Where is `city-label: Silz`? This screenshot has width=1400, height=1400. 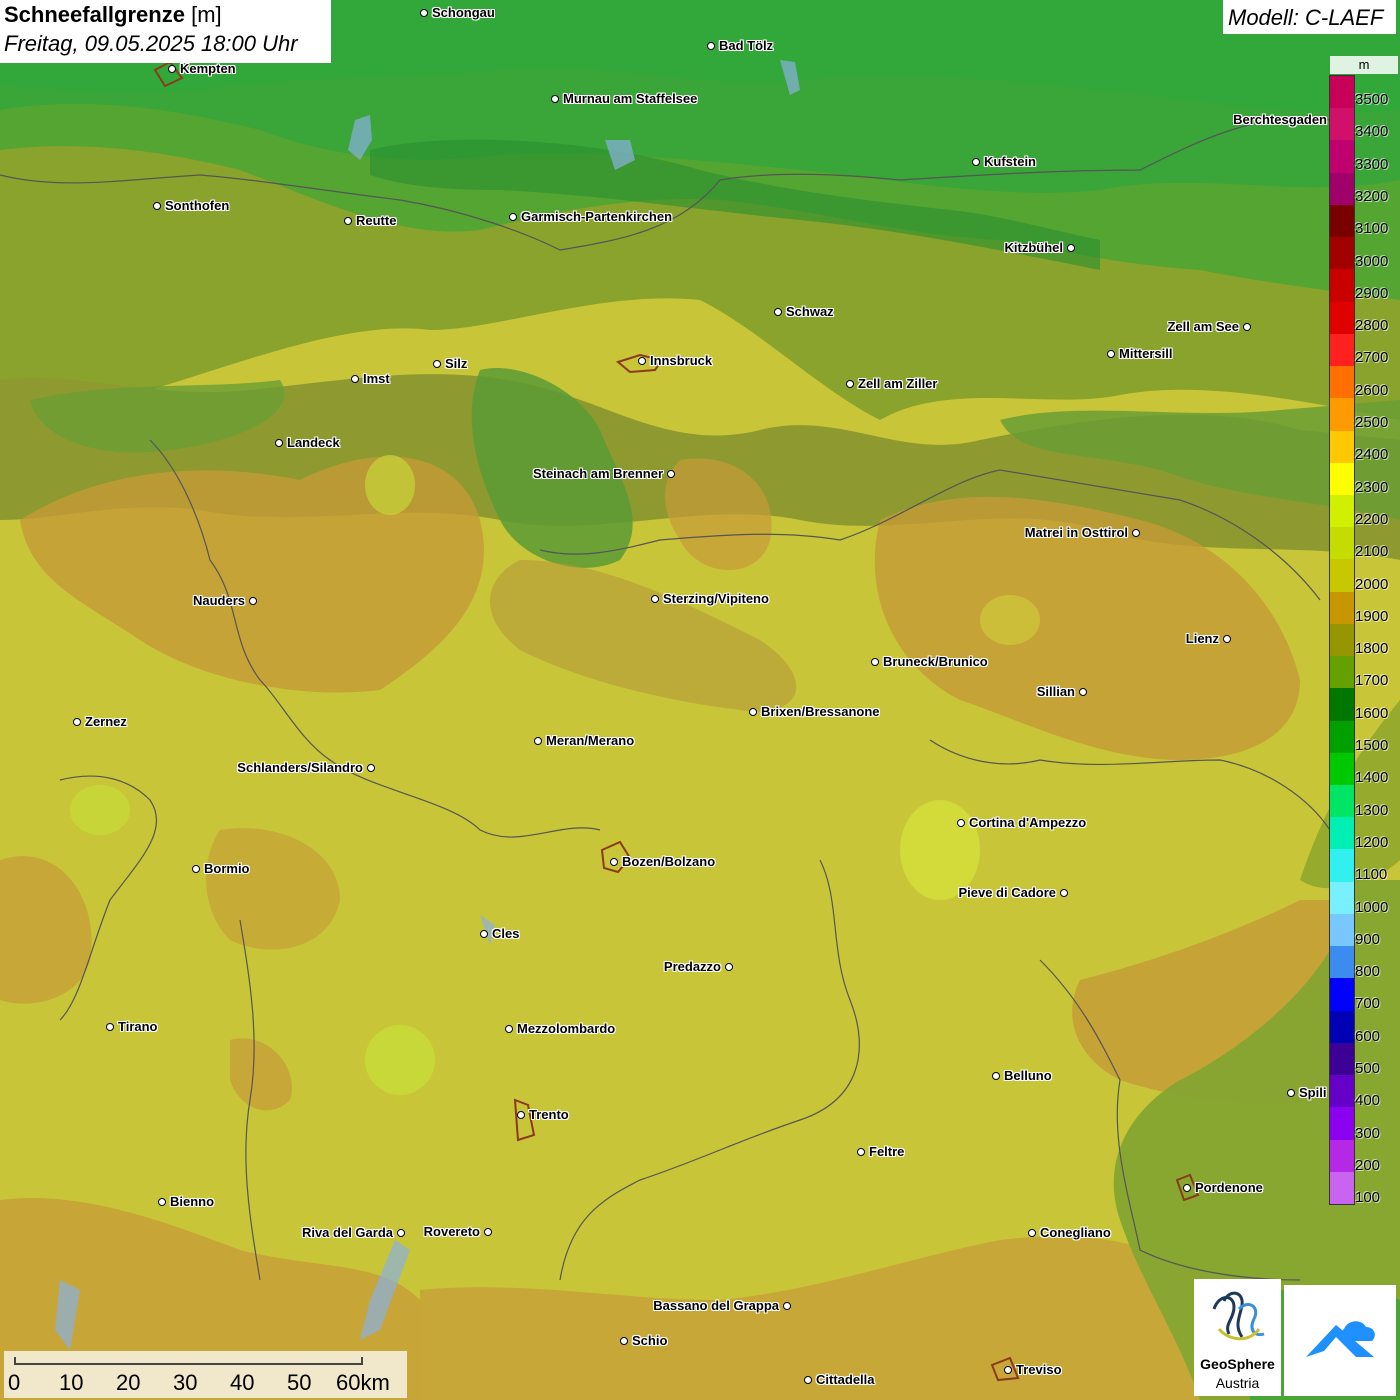
city-label: Silz is located at coordinates (456, 363).